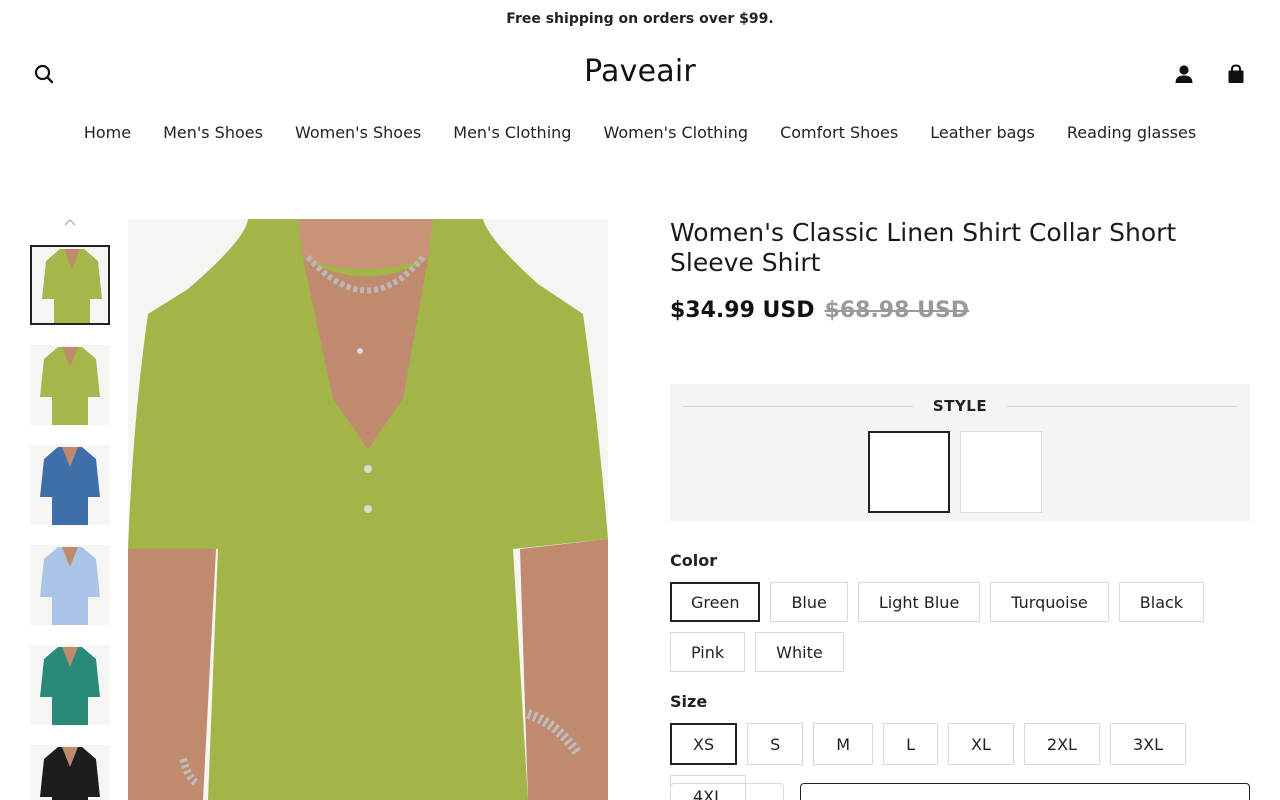 This screenshot has width=1280, height=800. I want to click on color-option: Light Blue, so click(919, 602).